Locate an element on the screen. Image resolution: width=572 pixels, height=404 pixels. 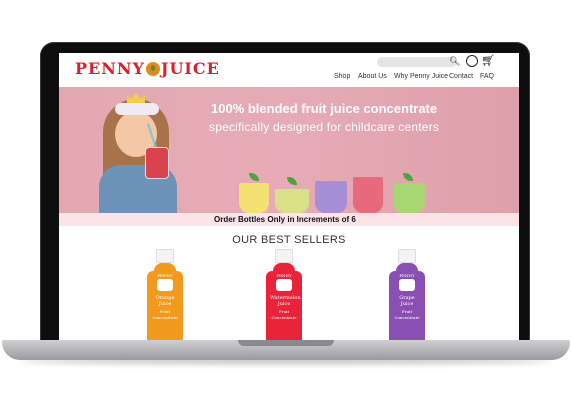
cart-icon: 🛒︎ is located at coordinates (488, 60).